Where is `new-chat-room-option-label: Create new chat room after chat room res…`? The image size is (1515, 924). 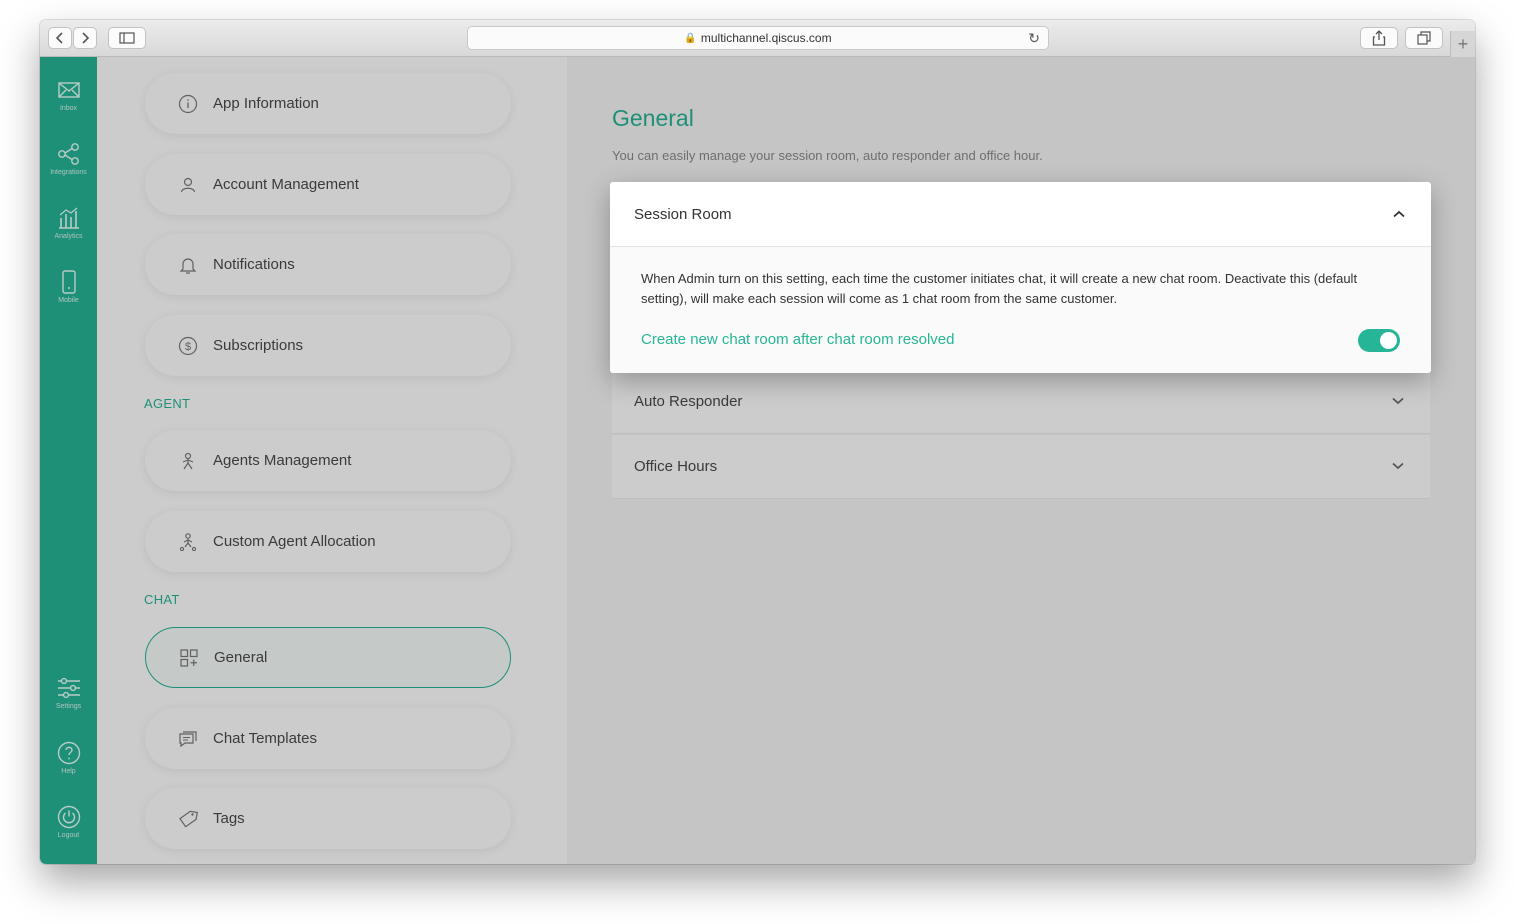 new-chat-room-option-label: Create new chat room after chat room res… is located at coordinates (798, 339).